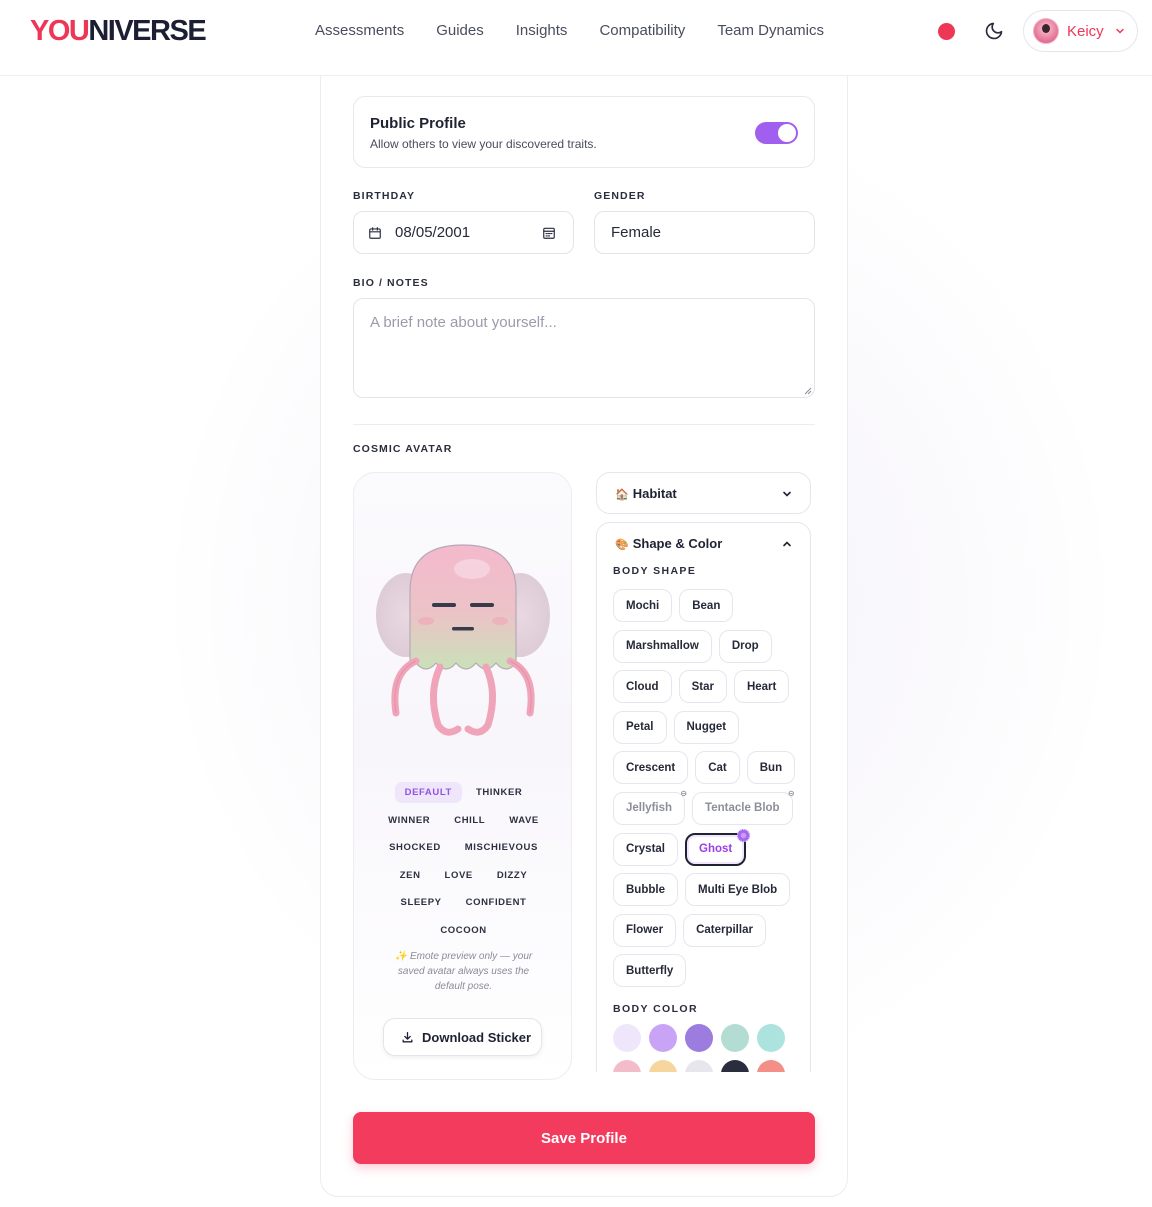 The height and width of the screenshot is (1207, 1152). Describe the element at coordinates (496, 902) in the screenshot. I see `emote-confident: CONFIDENT` at that location.